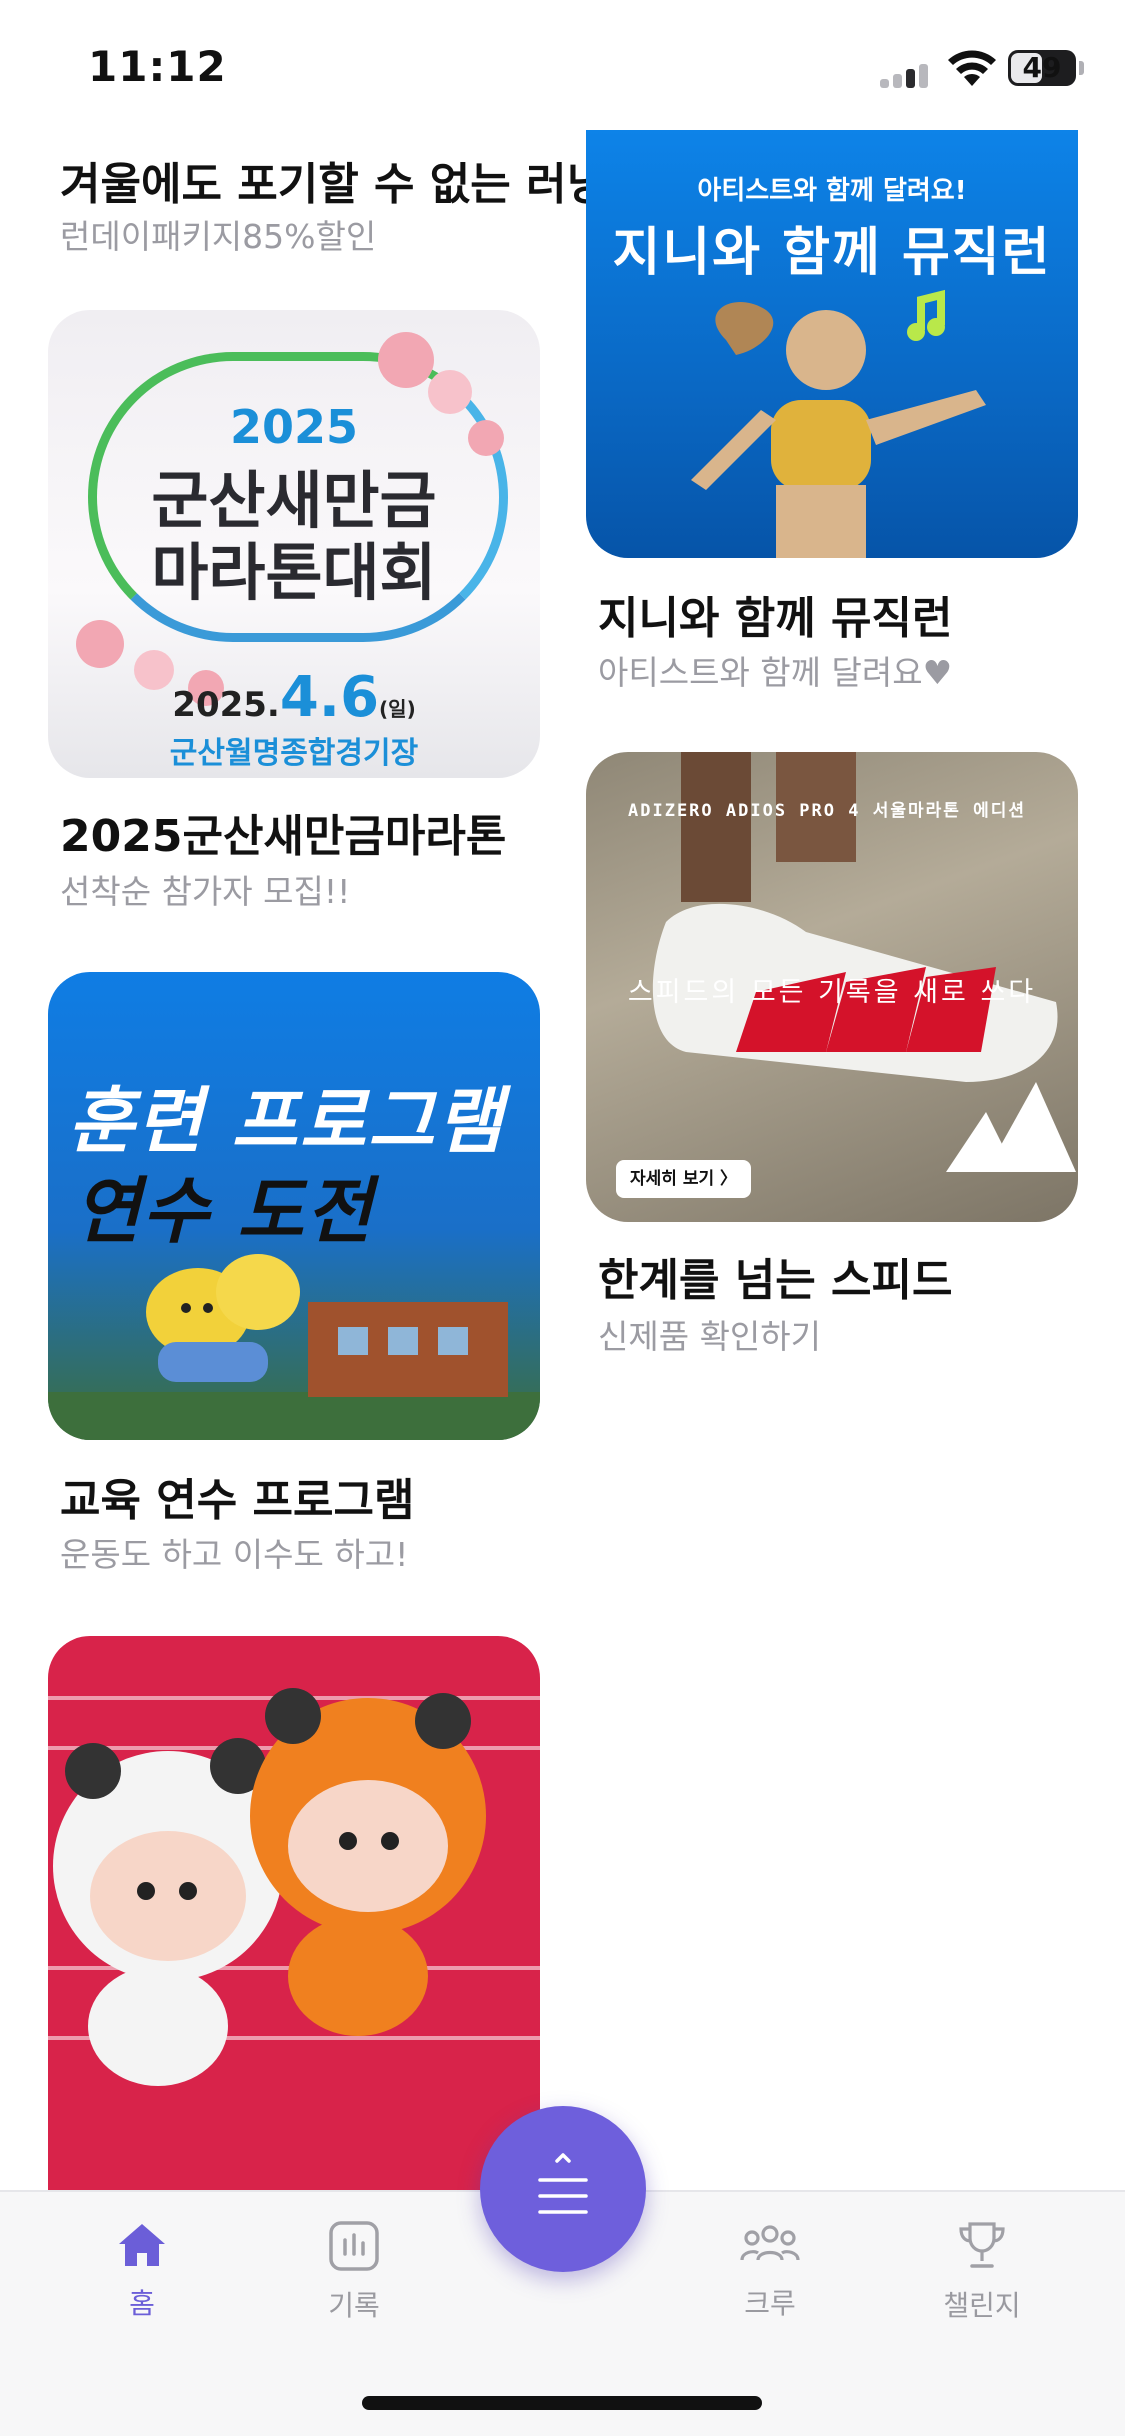 The height and width of the screenshot is (2436, 1125). What do you see at coordinates (269, 1887) in the screenshot?
I see `tiger-illustration` at bounding box center [269, 1887].